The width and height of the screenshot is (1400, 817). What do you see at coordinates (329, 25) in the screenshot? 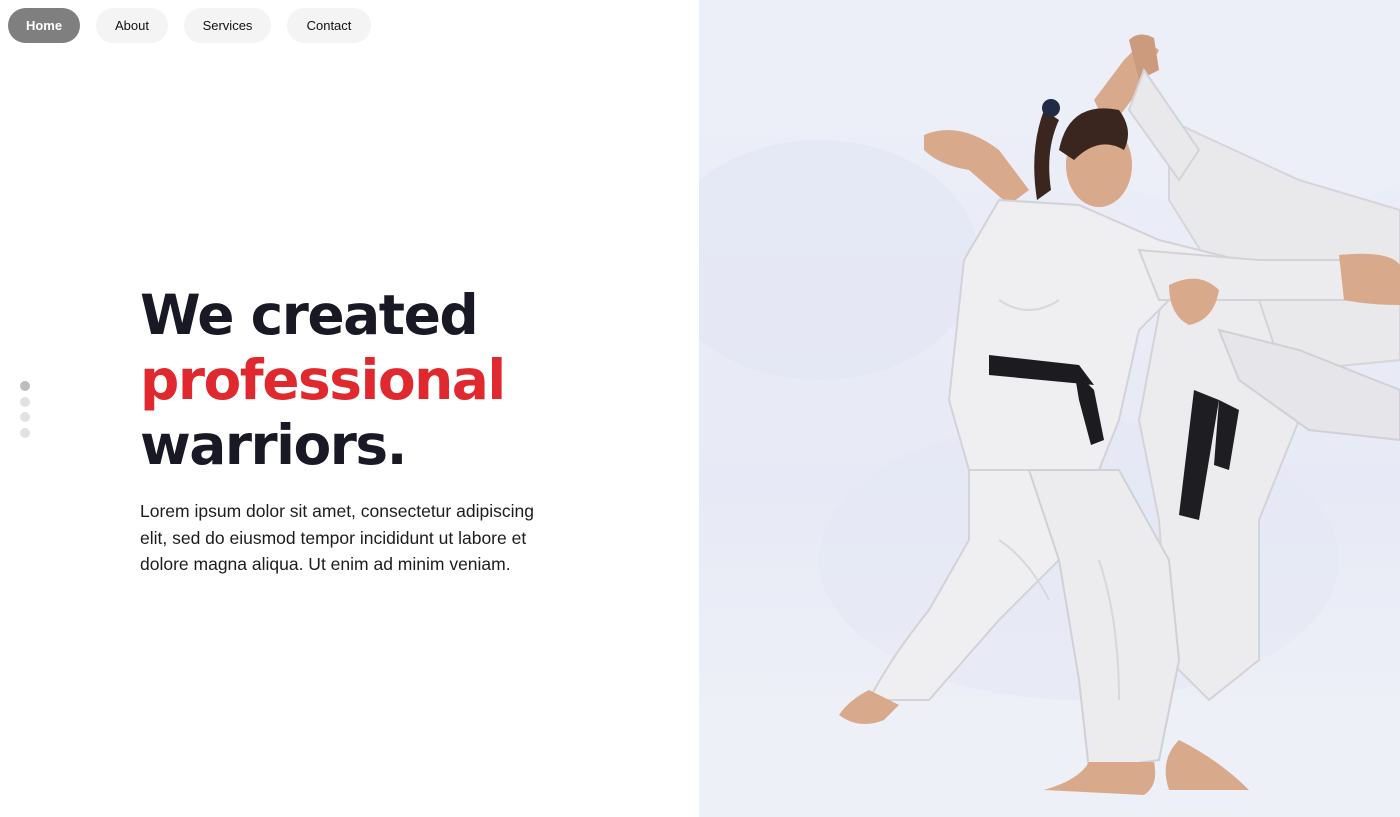
I see `nav-contact-button: Contact` at bounding box center [329, 25].